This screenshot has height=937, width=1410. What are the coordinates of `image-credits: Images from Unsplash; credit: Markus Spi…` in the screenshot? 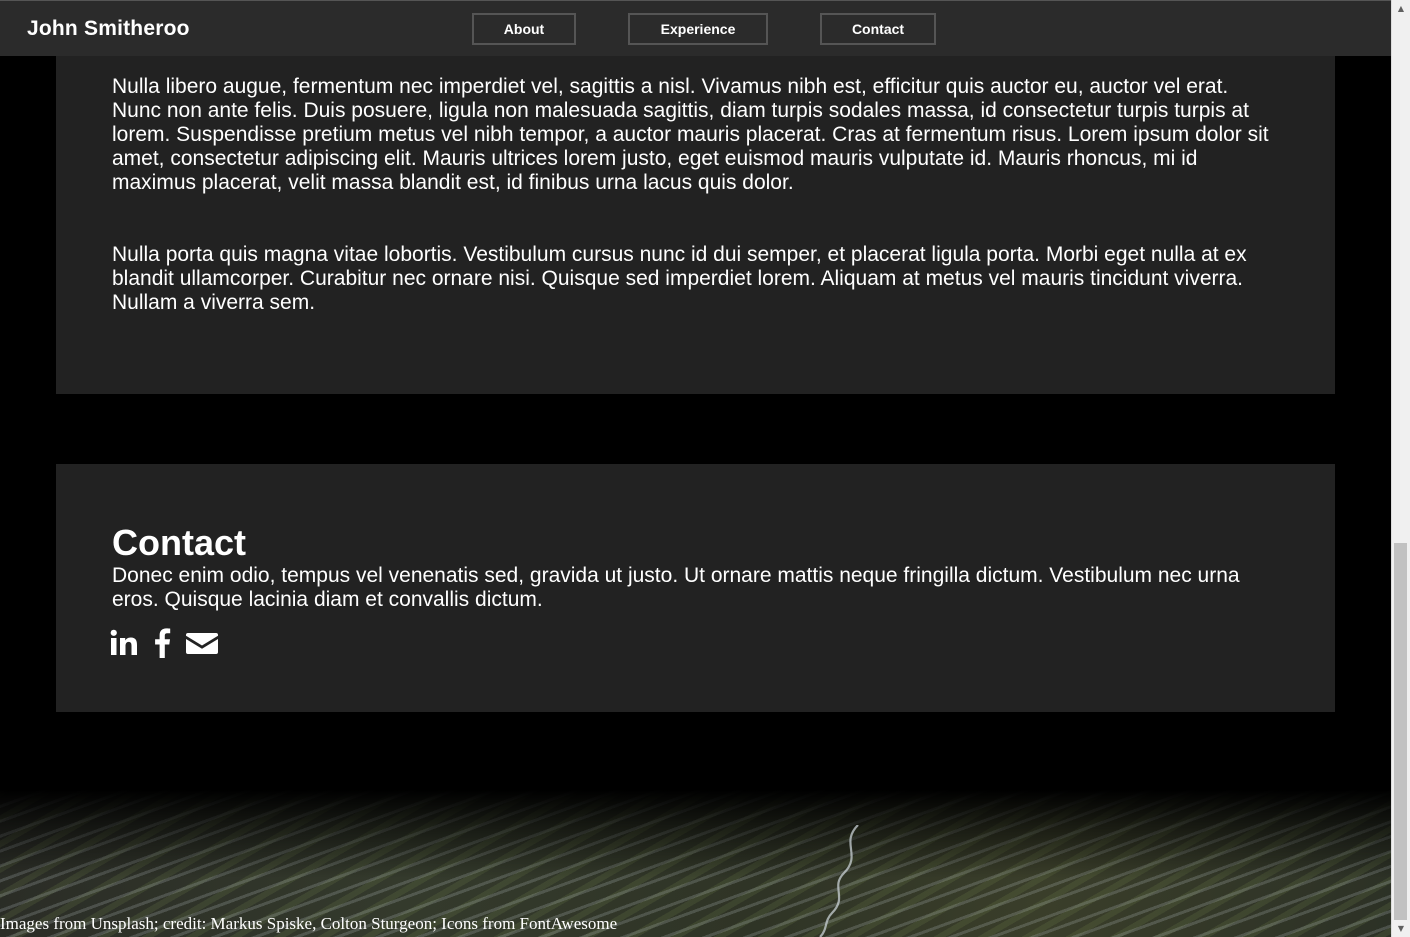 It's located at (309, 923).